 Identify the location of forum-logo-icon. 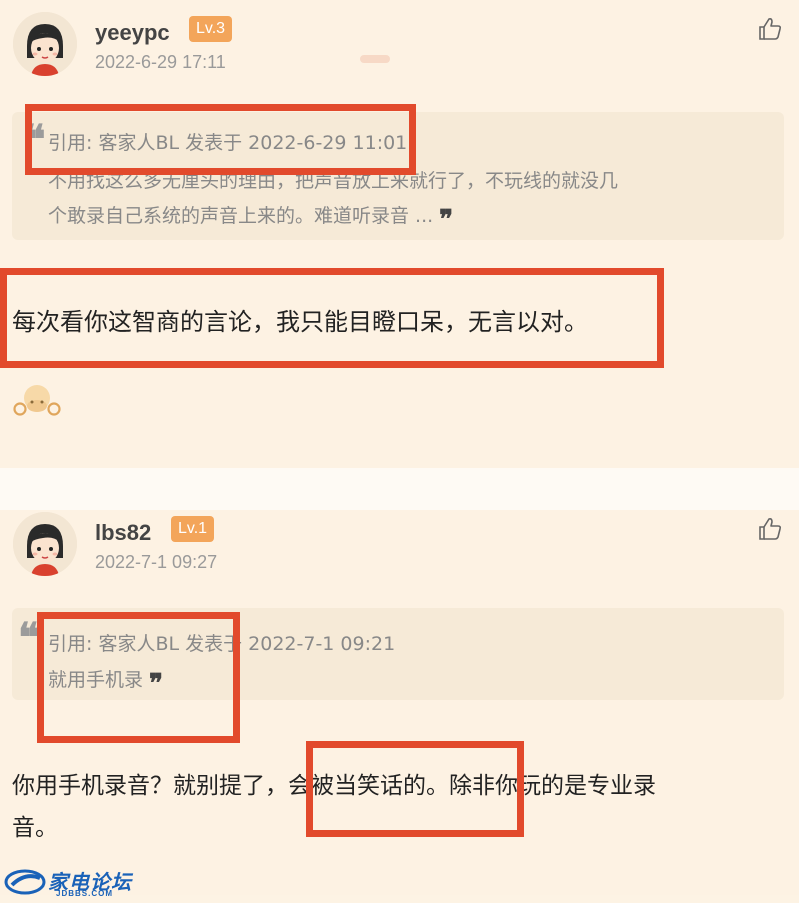
(25, 882).